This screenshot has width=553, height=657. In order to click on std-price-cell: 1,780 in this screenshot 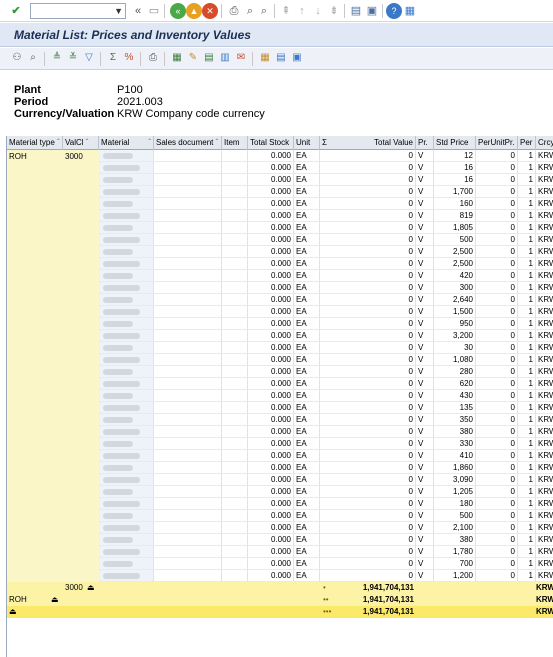, I will do `click(455, 552)`.